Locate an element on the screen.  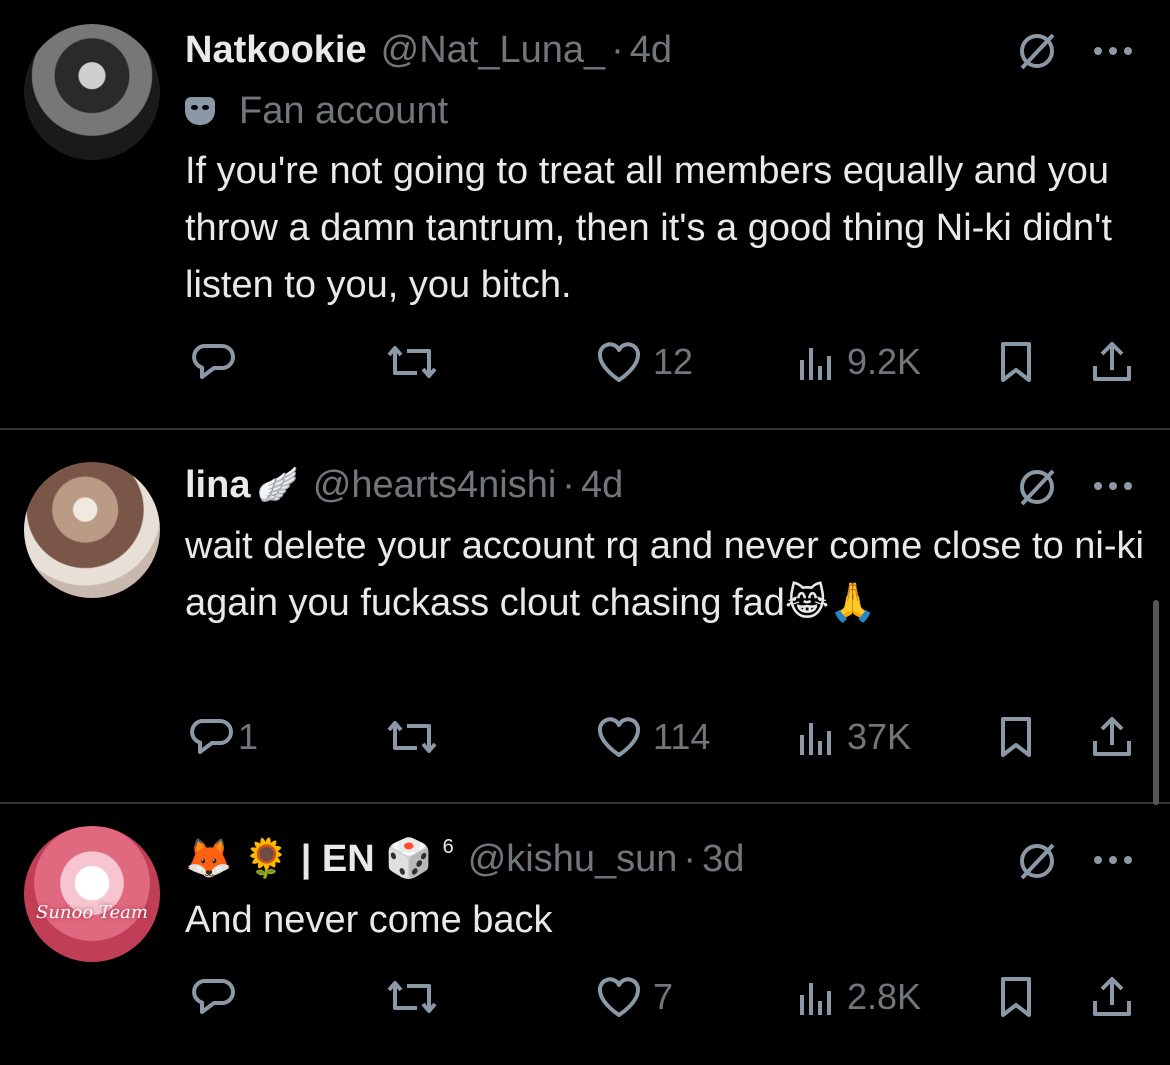
display-name: 🦊 🌻 | EN 🎲 is located at coordinates (309, 859).